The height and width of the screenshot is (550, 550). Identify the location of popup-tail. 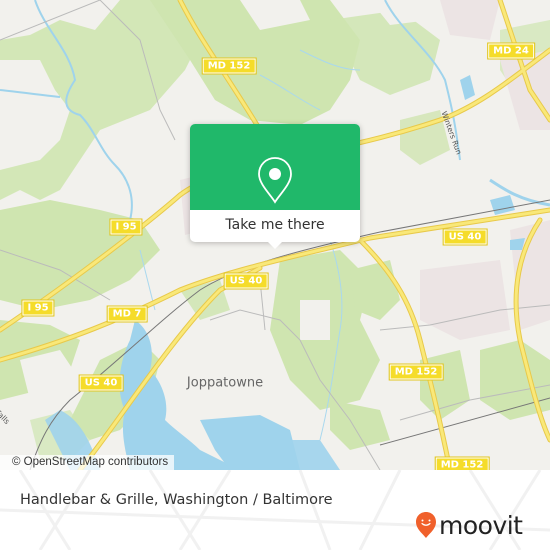
(275, 245).